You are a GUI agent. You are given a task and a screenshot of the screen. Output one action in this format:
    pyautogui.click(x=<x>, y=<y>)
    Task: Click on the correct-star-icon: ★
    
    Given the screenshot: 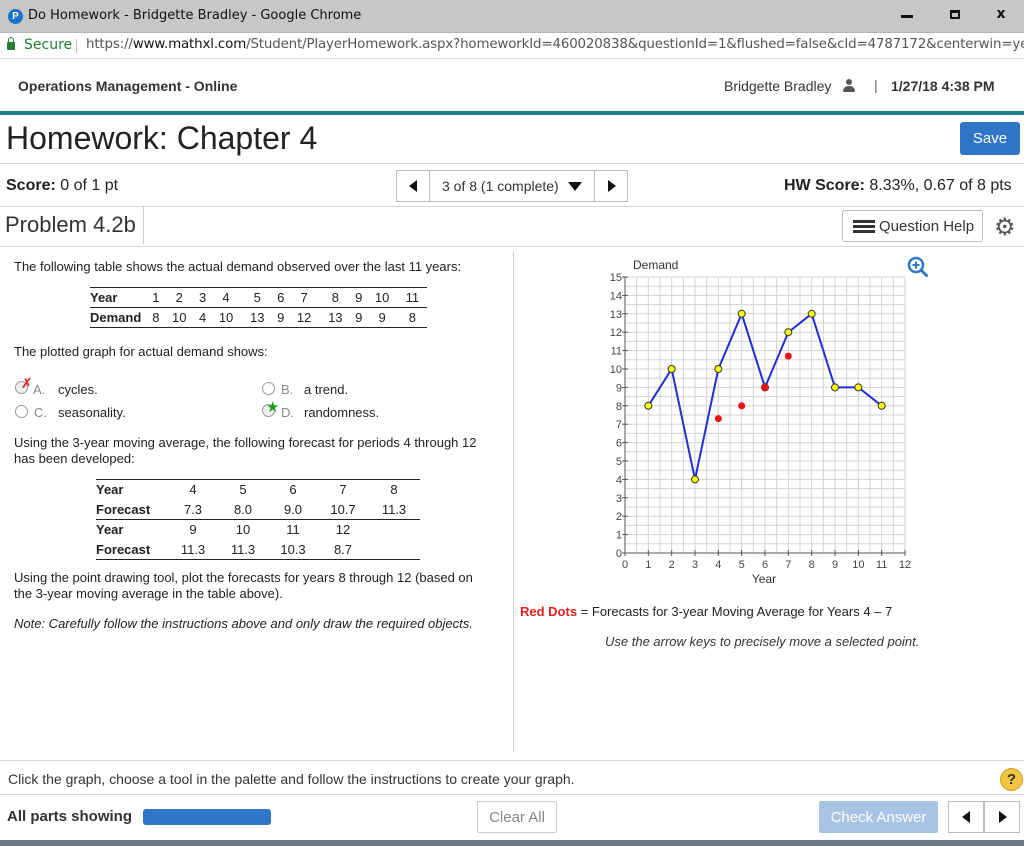 What is the action you would take?
    pyautogui.click(x=273, y=407)
    